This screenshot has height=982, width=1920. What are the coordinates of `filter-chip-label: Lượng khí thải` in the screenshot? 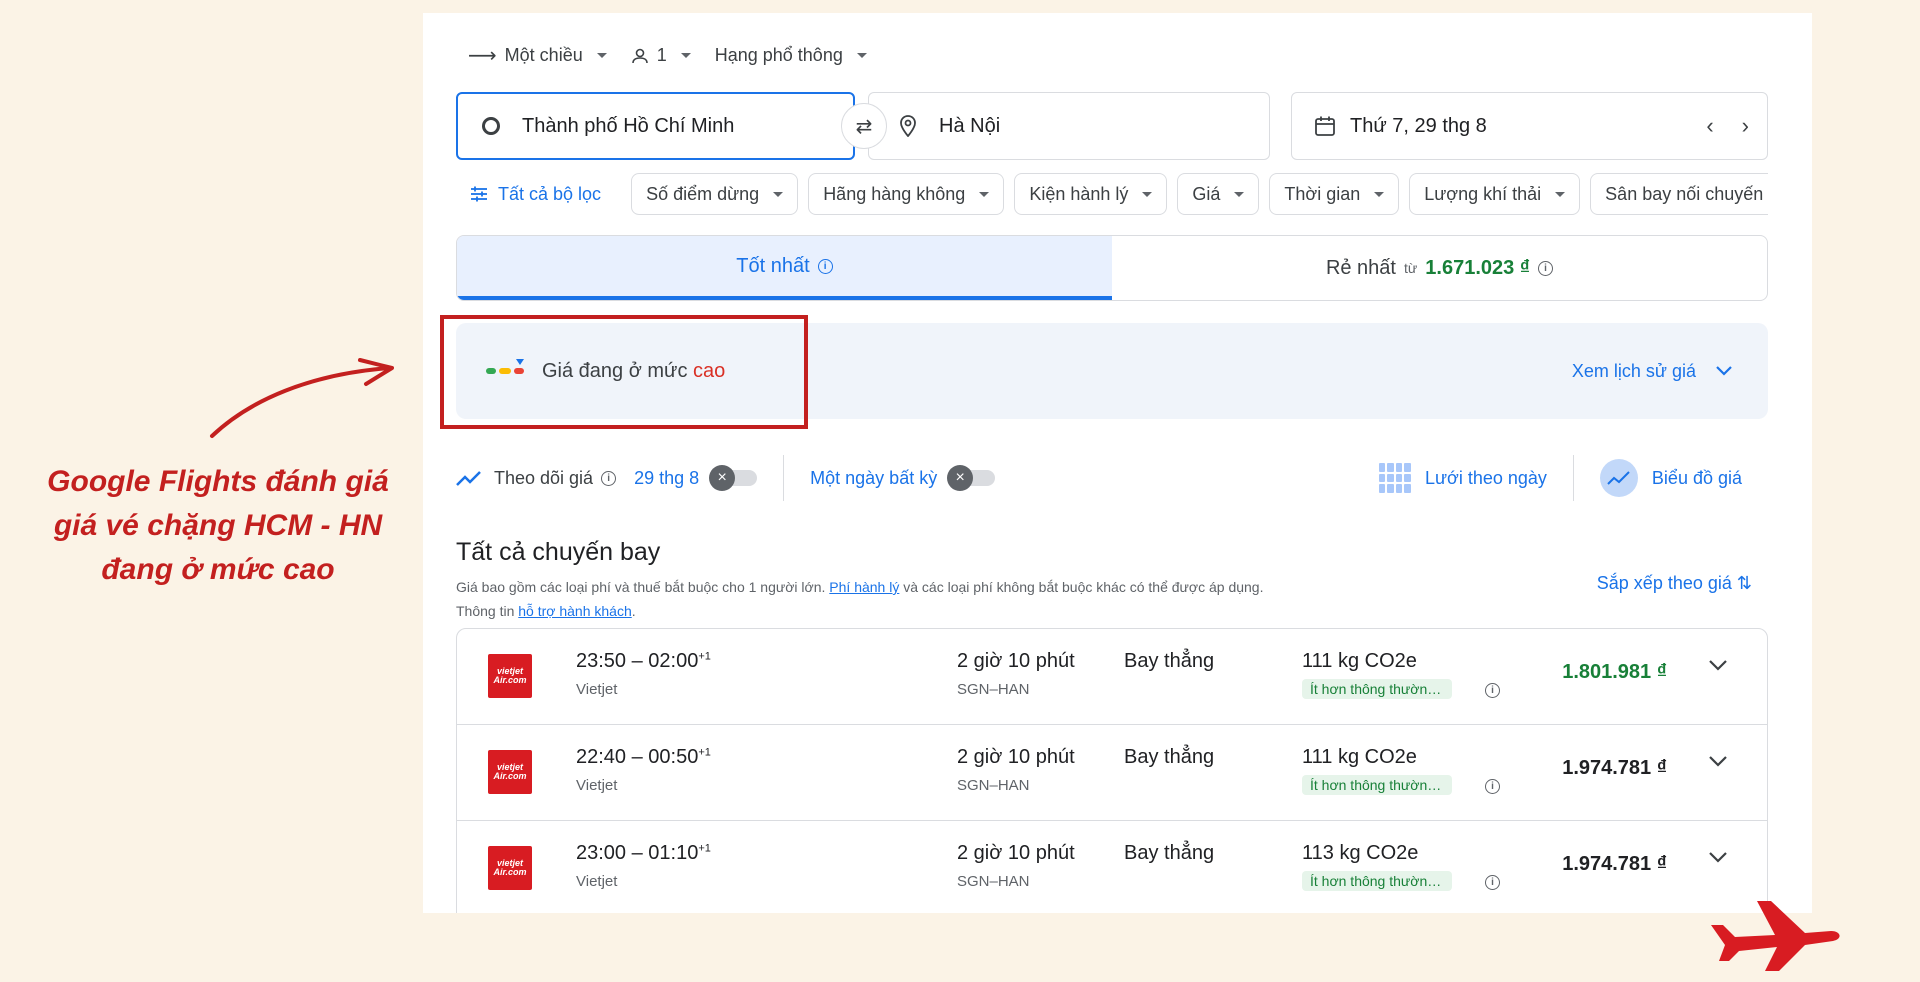 It's located at (1483, 193).